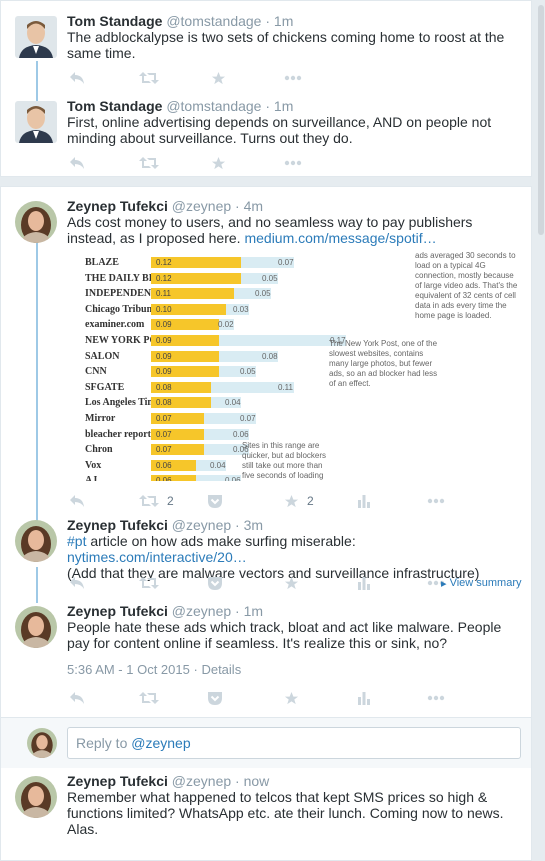  Describe the element at coordinates (164, 418) in the screenshot. I see `media-chart-value-ads: 0.07` at that location.